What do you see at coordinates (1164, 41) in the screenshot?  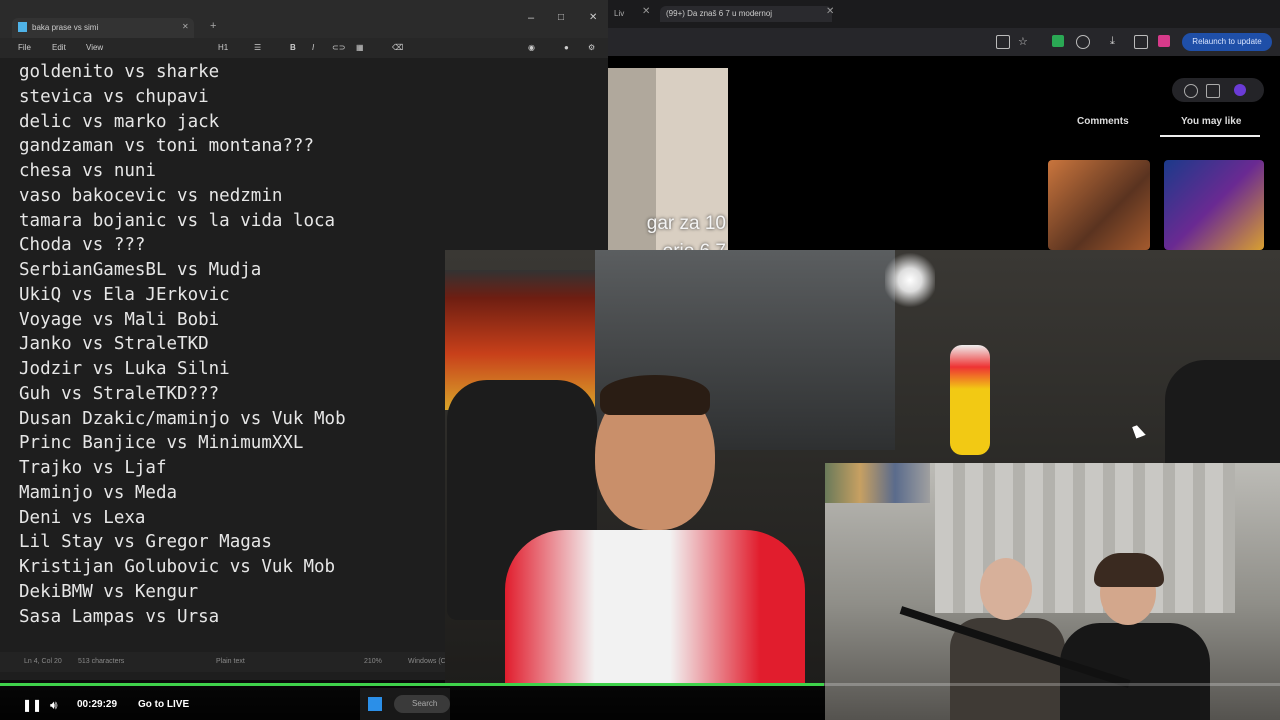 I see `profile-icon` at bounding box center [1164, 41].